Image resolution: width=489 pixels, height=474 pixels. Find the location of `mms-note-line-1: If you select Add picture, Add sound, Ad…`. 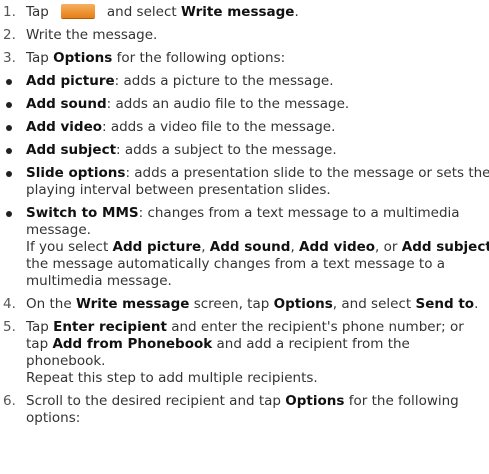

mms-note-line-1: If you select Add picture, Add sound, Ad… is located at coordinates (257, 247).